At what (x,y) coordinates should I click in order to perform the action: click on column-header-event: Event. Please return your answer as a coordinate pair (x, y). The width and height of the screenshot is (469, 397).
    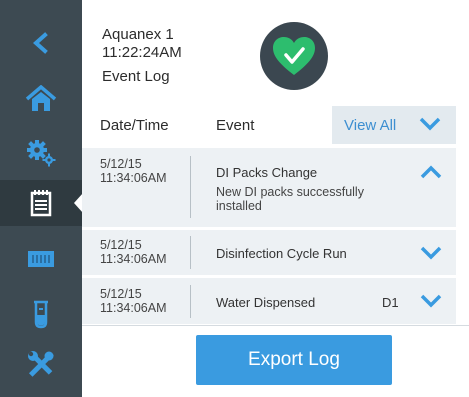
    Looking at the image, I should click on (235, 125).